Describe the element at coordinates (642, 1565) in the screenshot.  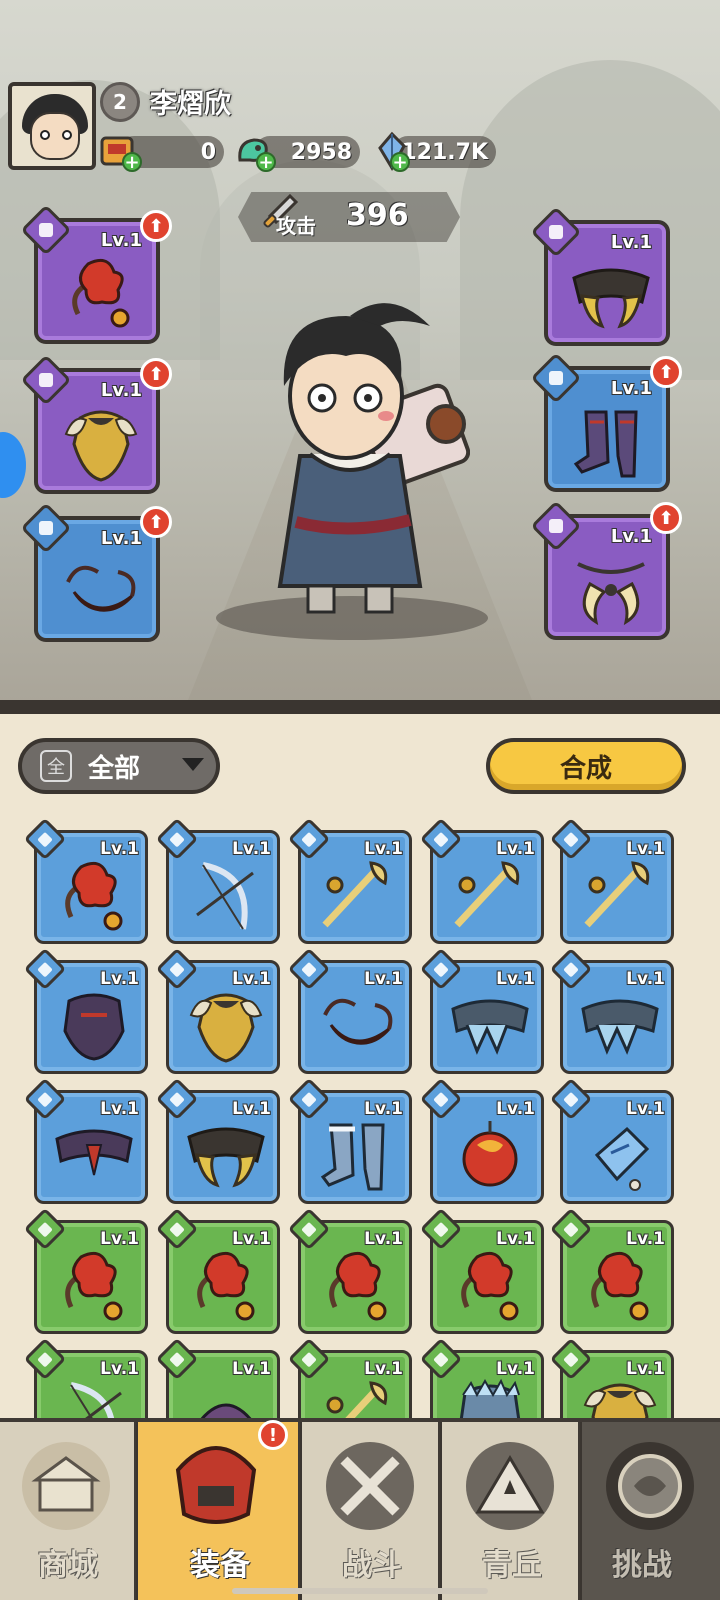
I see `tab-challenge-label: 挑战` at that location.